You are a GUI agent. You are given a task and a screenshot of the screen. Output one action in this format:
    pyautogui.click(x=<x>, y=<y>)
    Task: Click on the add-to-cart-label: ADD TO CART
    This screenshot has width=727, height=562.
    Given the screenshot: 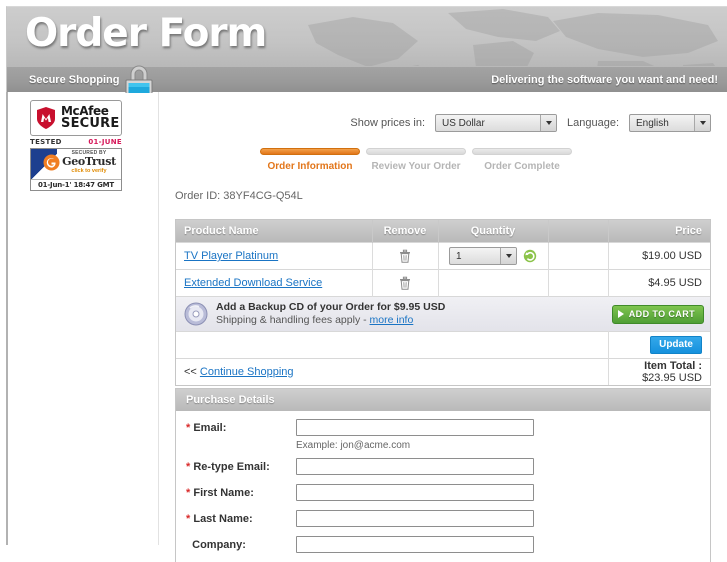 What is the action you would take?
    pyautogui.click(x=661, y=314)
    